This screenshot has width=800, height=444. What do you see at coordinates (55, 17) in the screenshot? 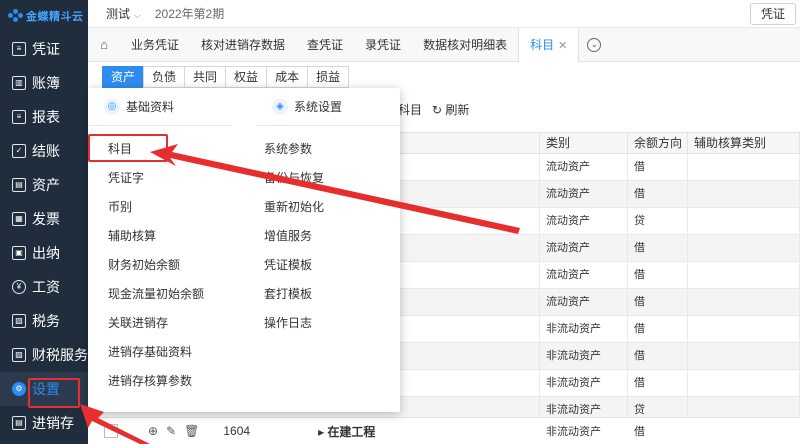
I see `logo-text: 金蝶精斗云` at bounding box center [55, 17].